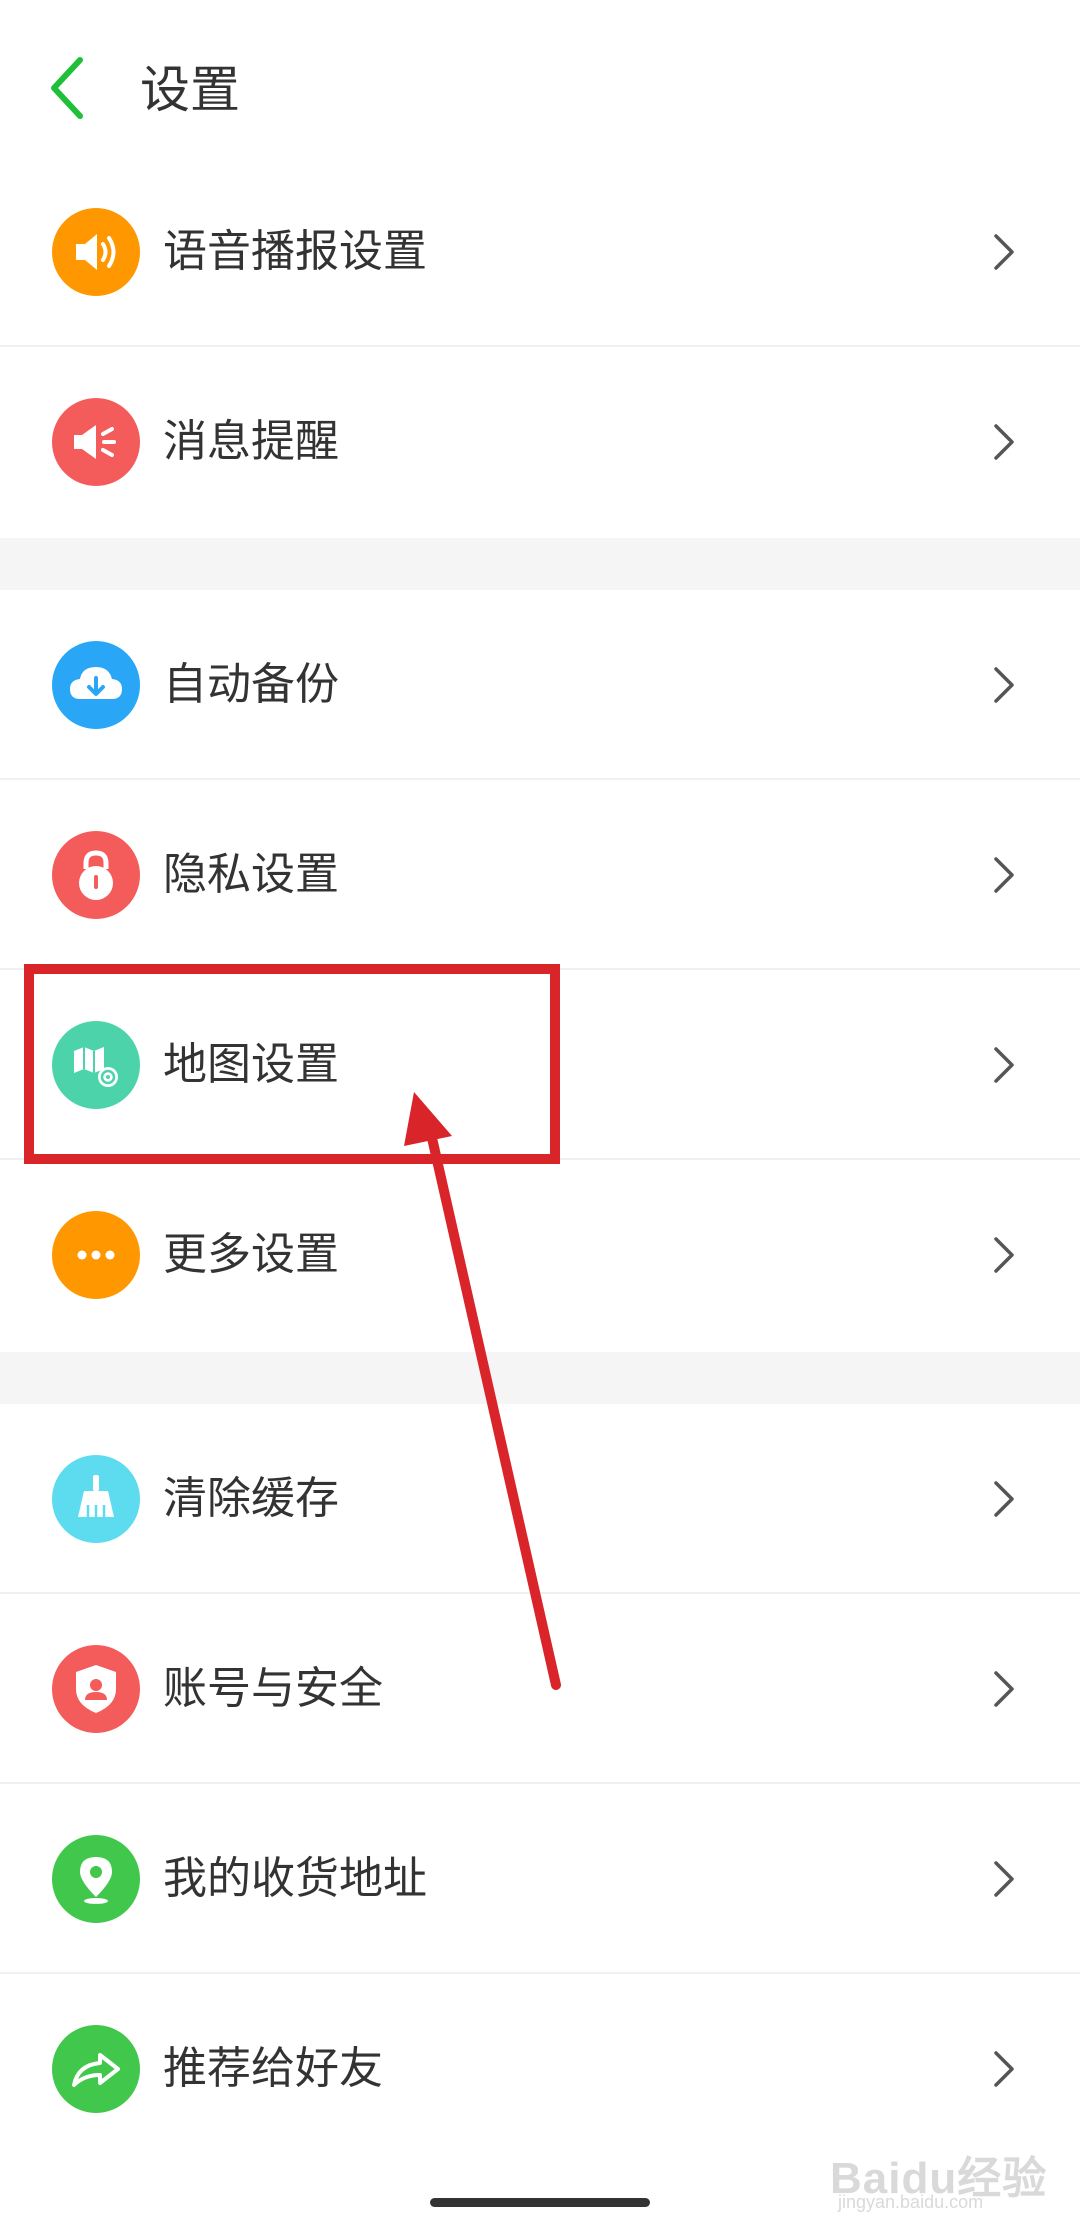 The image size is (1080, 2239). What do you see at coordinates (482, 1391) in the screenshot?
I see `annotation-arrow` at bounding box center [482, 1391].